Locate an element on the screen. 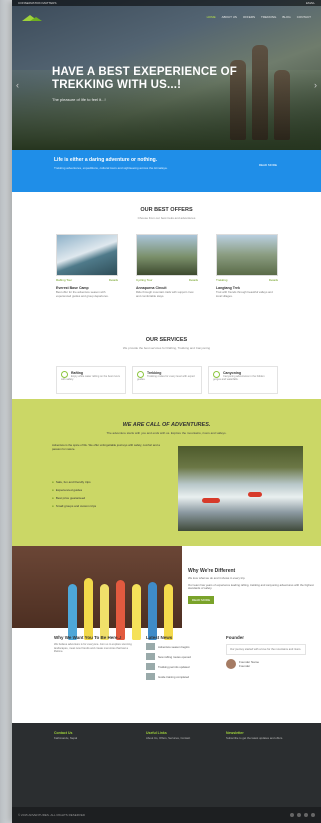 The image size is (321, 823). prev-arrow-icon: ‹ is located at coordinates (17, 85).